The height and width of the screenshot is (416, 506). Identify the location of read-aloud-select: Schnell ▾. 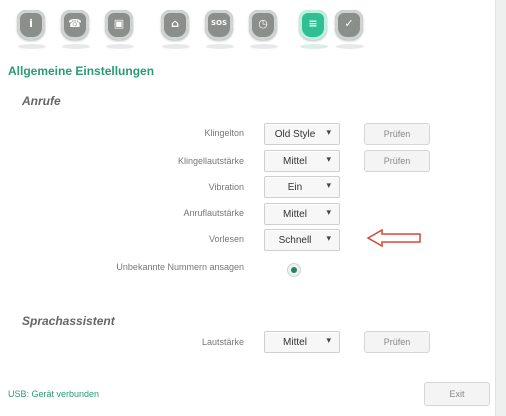
(302, 240).